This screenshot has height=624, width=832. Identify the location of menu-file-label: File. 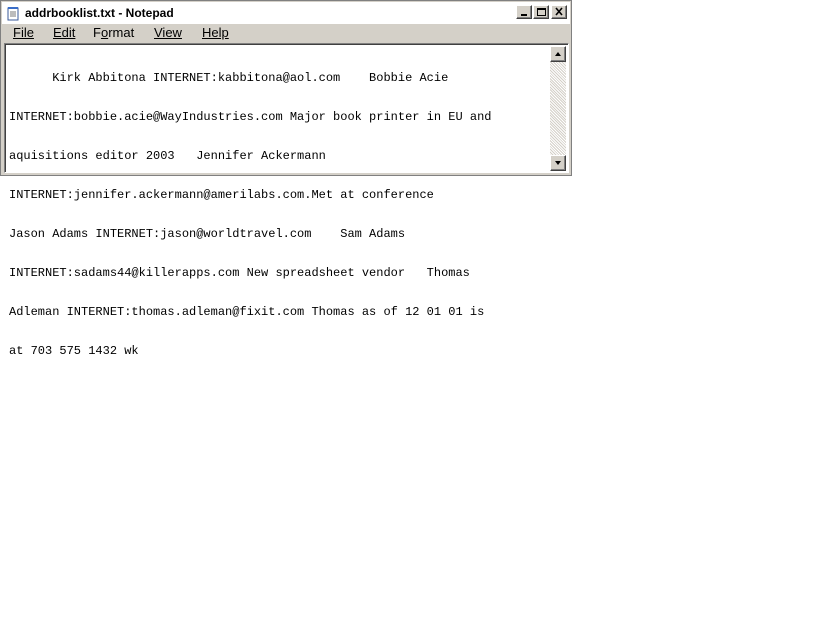
(23, 32).